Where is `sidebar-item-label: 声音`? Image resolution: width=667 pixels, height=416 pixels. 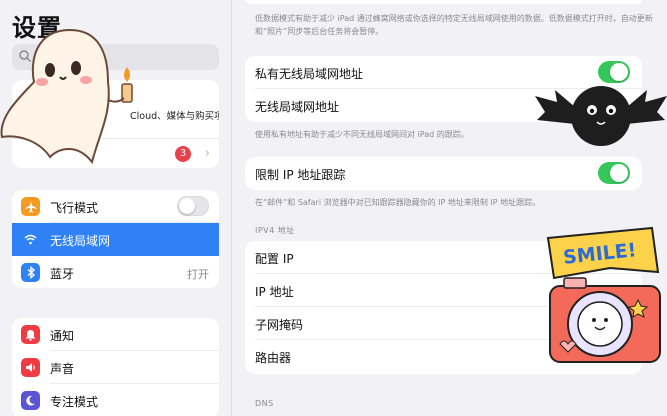
sidebar-item-label: 声音 is located at coordinates (62, 369).